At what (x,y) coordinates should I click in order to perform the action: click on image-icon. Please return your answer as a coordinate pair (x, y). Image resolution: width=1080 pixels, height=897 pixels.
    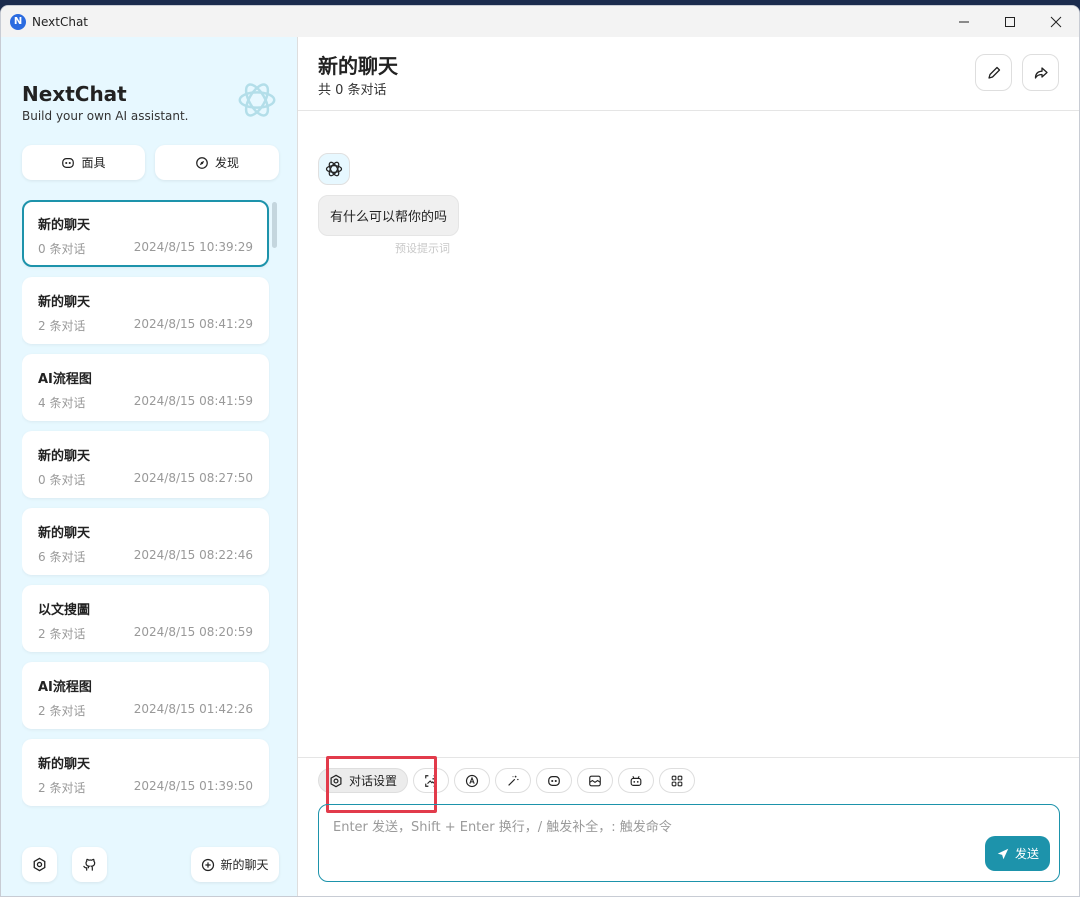
    Looking at the image, I should click on (431, 780).